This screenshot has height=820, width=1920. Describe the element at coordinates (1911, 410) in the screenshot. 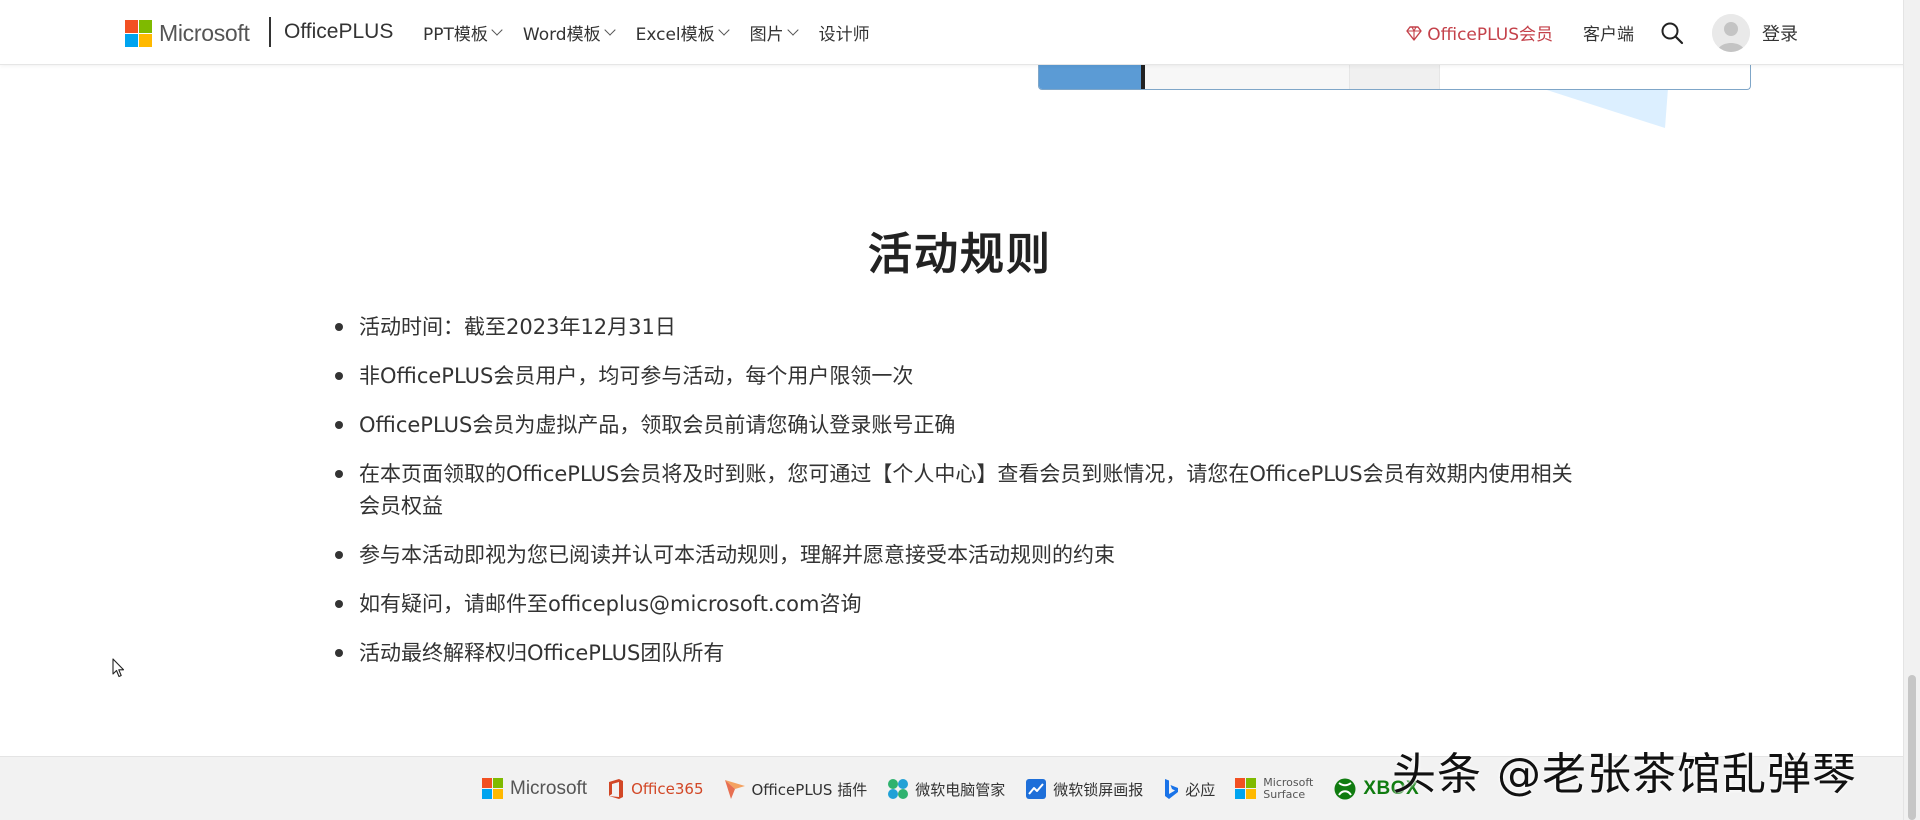

I see `page-scrollbar` at that location.